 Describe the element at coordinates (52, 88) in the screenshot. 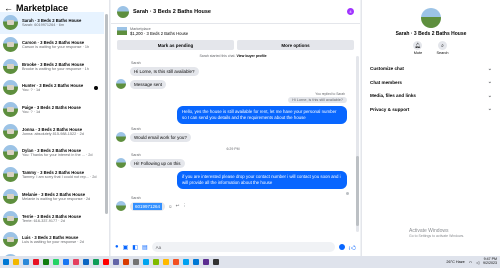

I see `conversation-item: Hunter · 3 Beds 2 Baths House You: ? · 1d` at that location.